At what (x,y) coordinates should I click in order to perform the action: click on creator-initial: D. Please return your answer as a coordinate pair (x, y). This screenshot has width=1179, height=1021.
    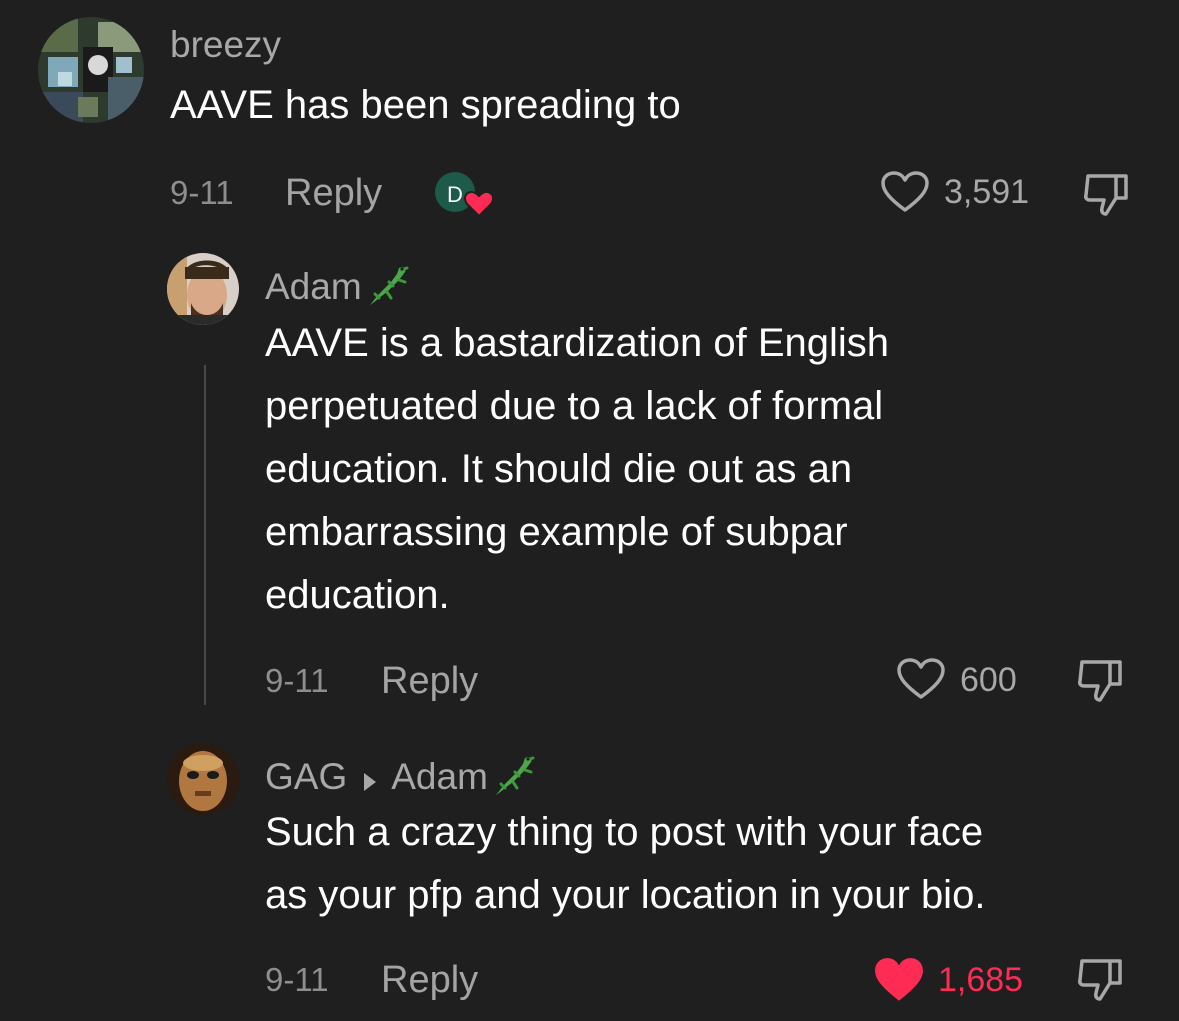
    Looking at the image, I should click on (455, 194).